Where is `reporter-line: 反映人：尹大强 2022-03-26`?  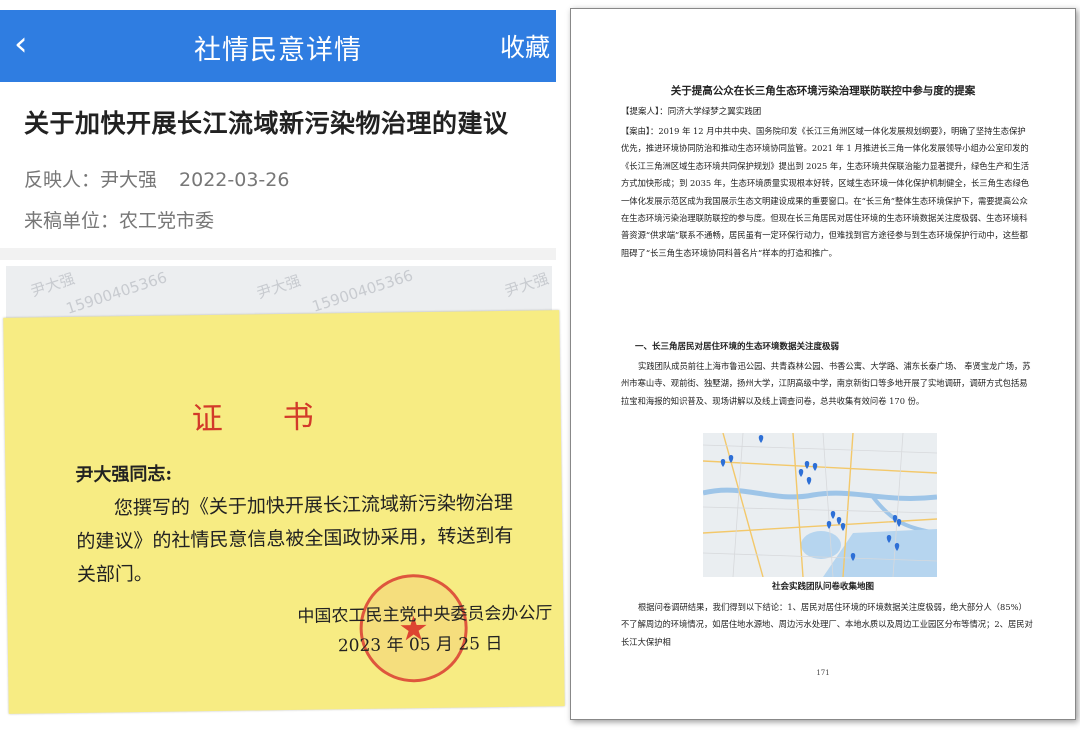
reporter-line: 反映人：尹大强 2022-03-26 is located at coordinates (156, 178).